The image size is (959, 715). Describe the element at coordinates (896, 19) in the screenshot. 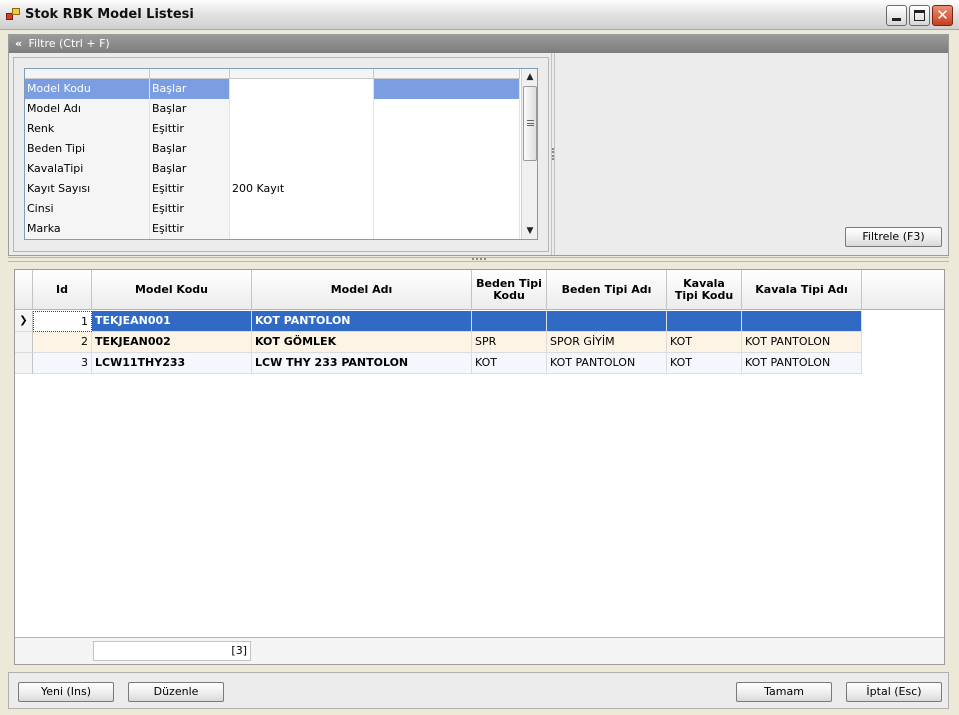

I see `minimize-icon` at that location.